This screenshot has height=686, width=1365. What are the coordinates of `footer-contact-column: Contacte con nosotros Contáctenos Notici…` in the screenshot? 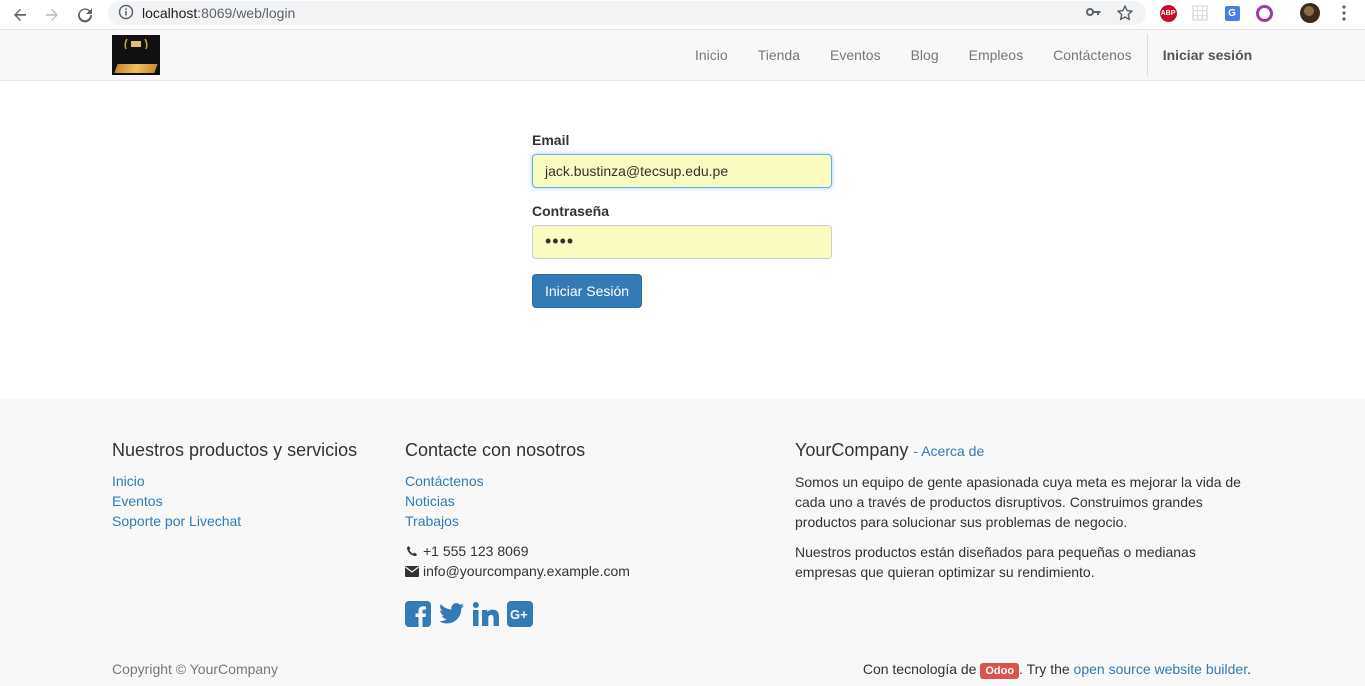 It's located at (570, 533).